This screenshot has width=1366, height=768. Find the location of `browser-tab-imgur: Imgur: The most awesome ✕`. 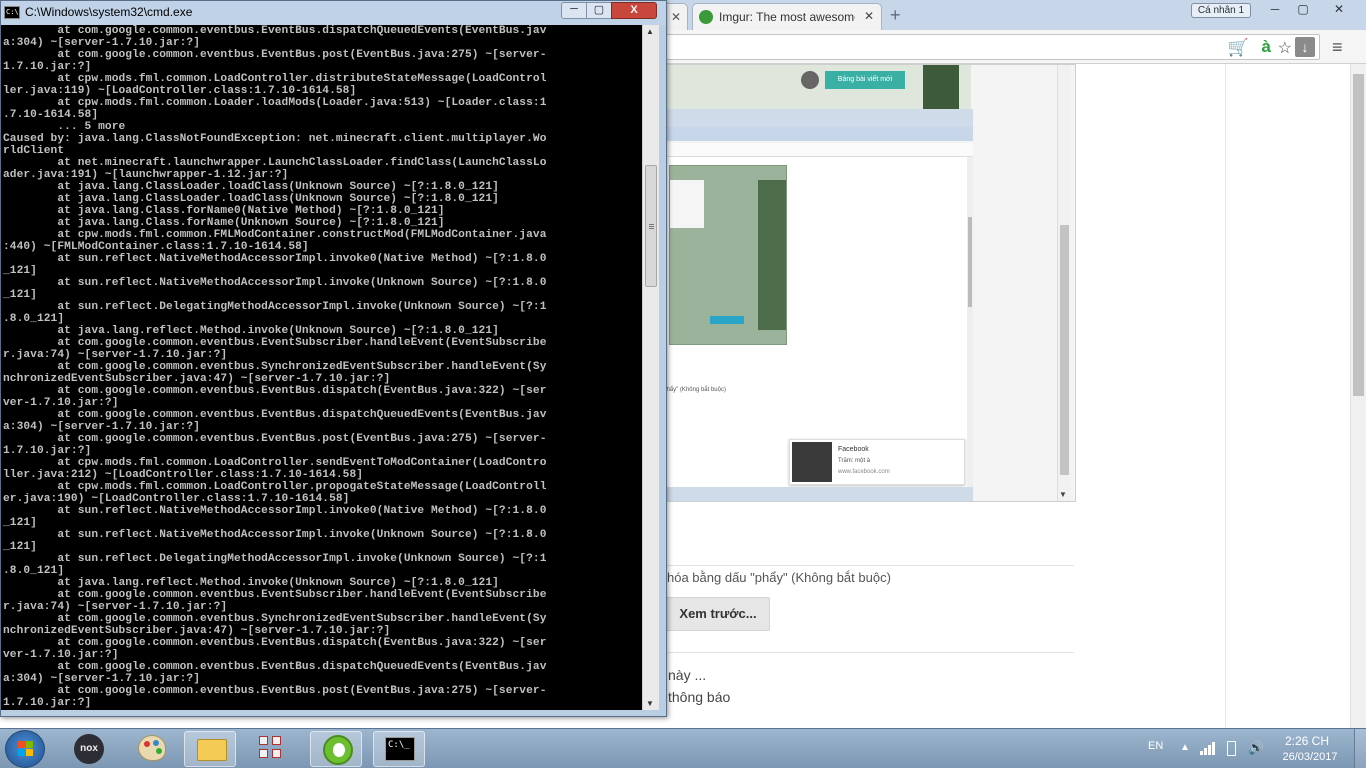

browser-tab-imgur: Imgur: The most awesome ✕ is located at coordinates (787, 16).